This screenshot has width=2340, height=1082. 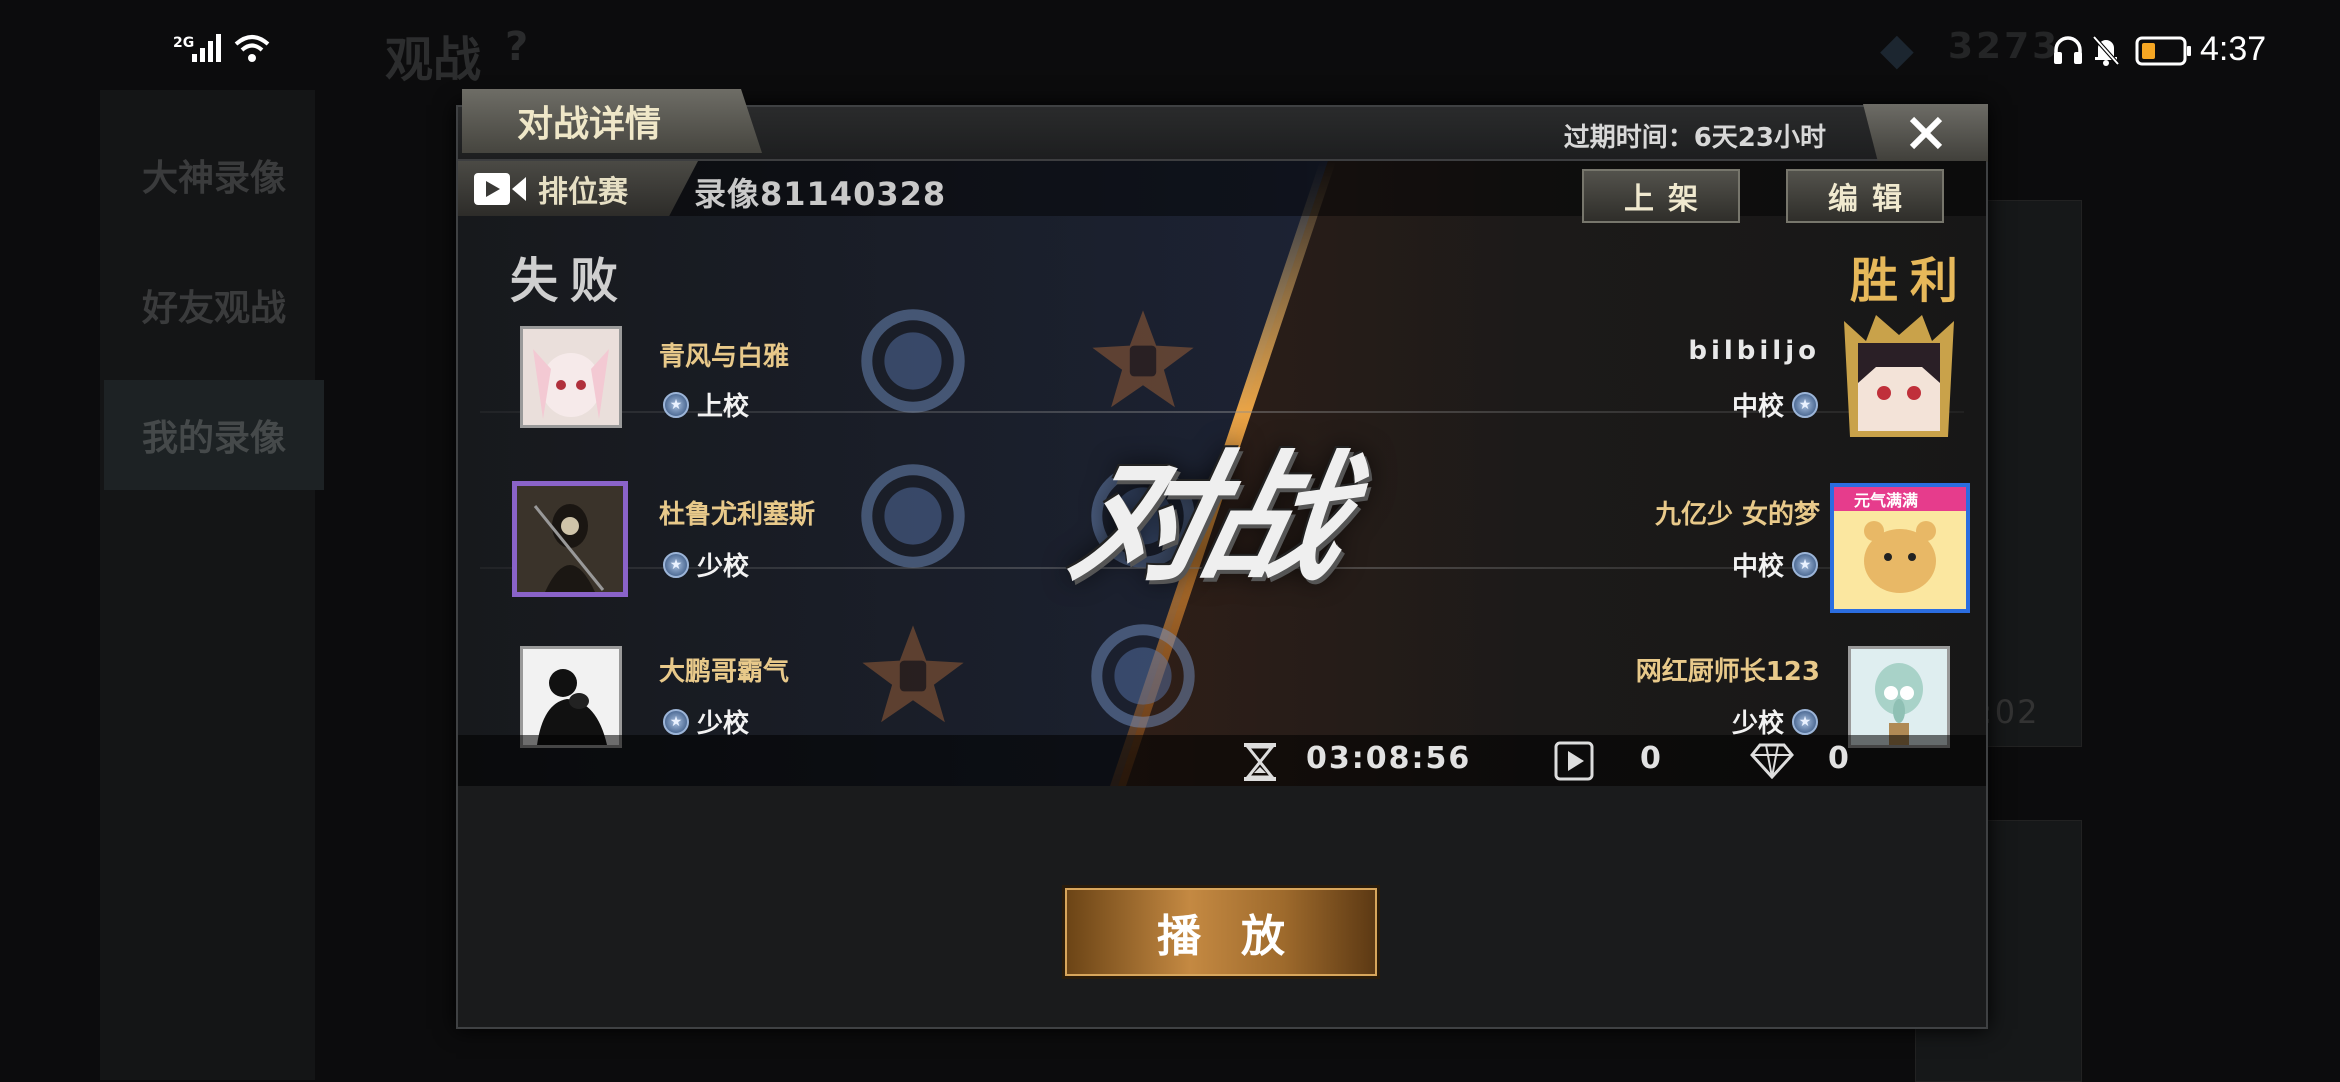 I want to click on wifi-icon, so click(x=252, y=48).